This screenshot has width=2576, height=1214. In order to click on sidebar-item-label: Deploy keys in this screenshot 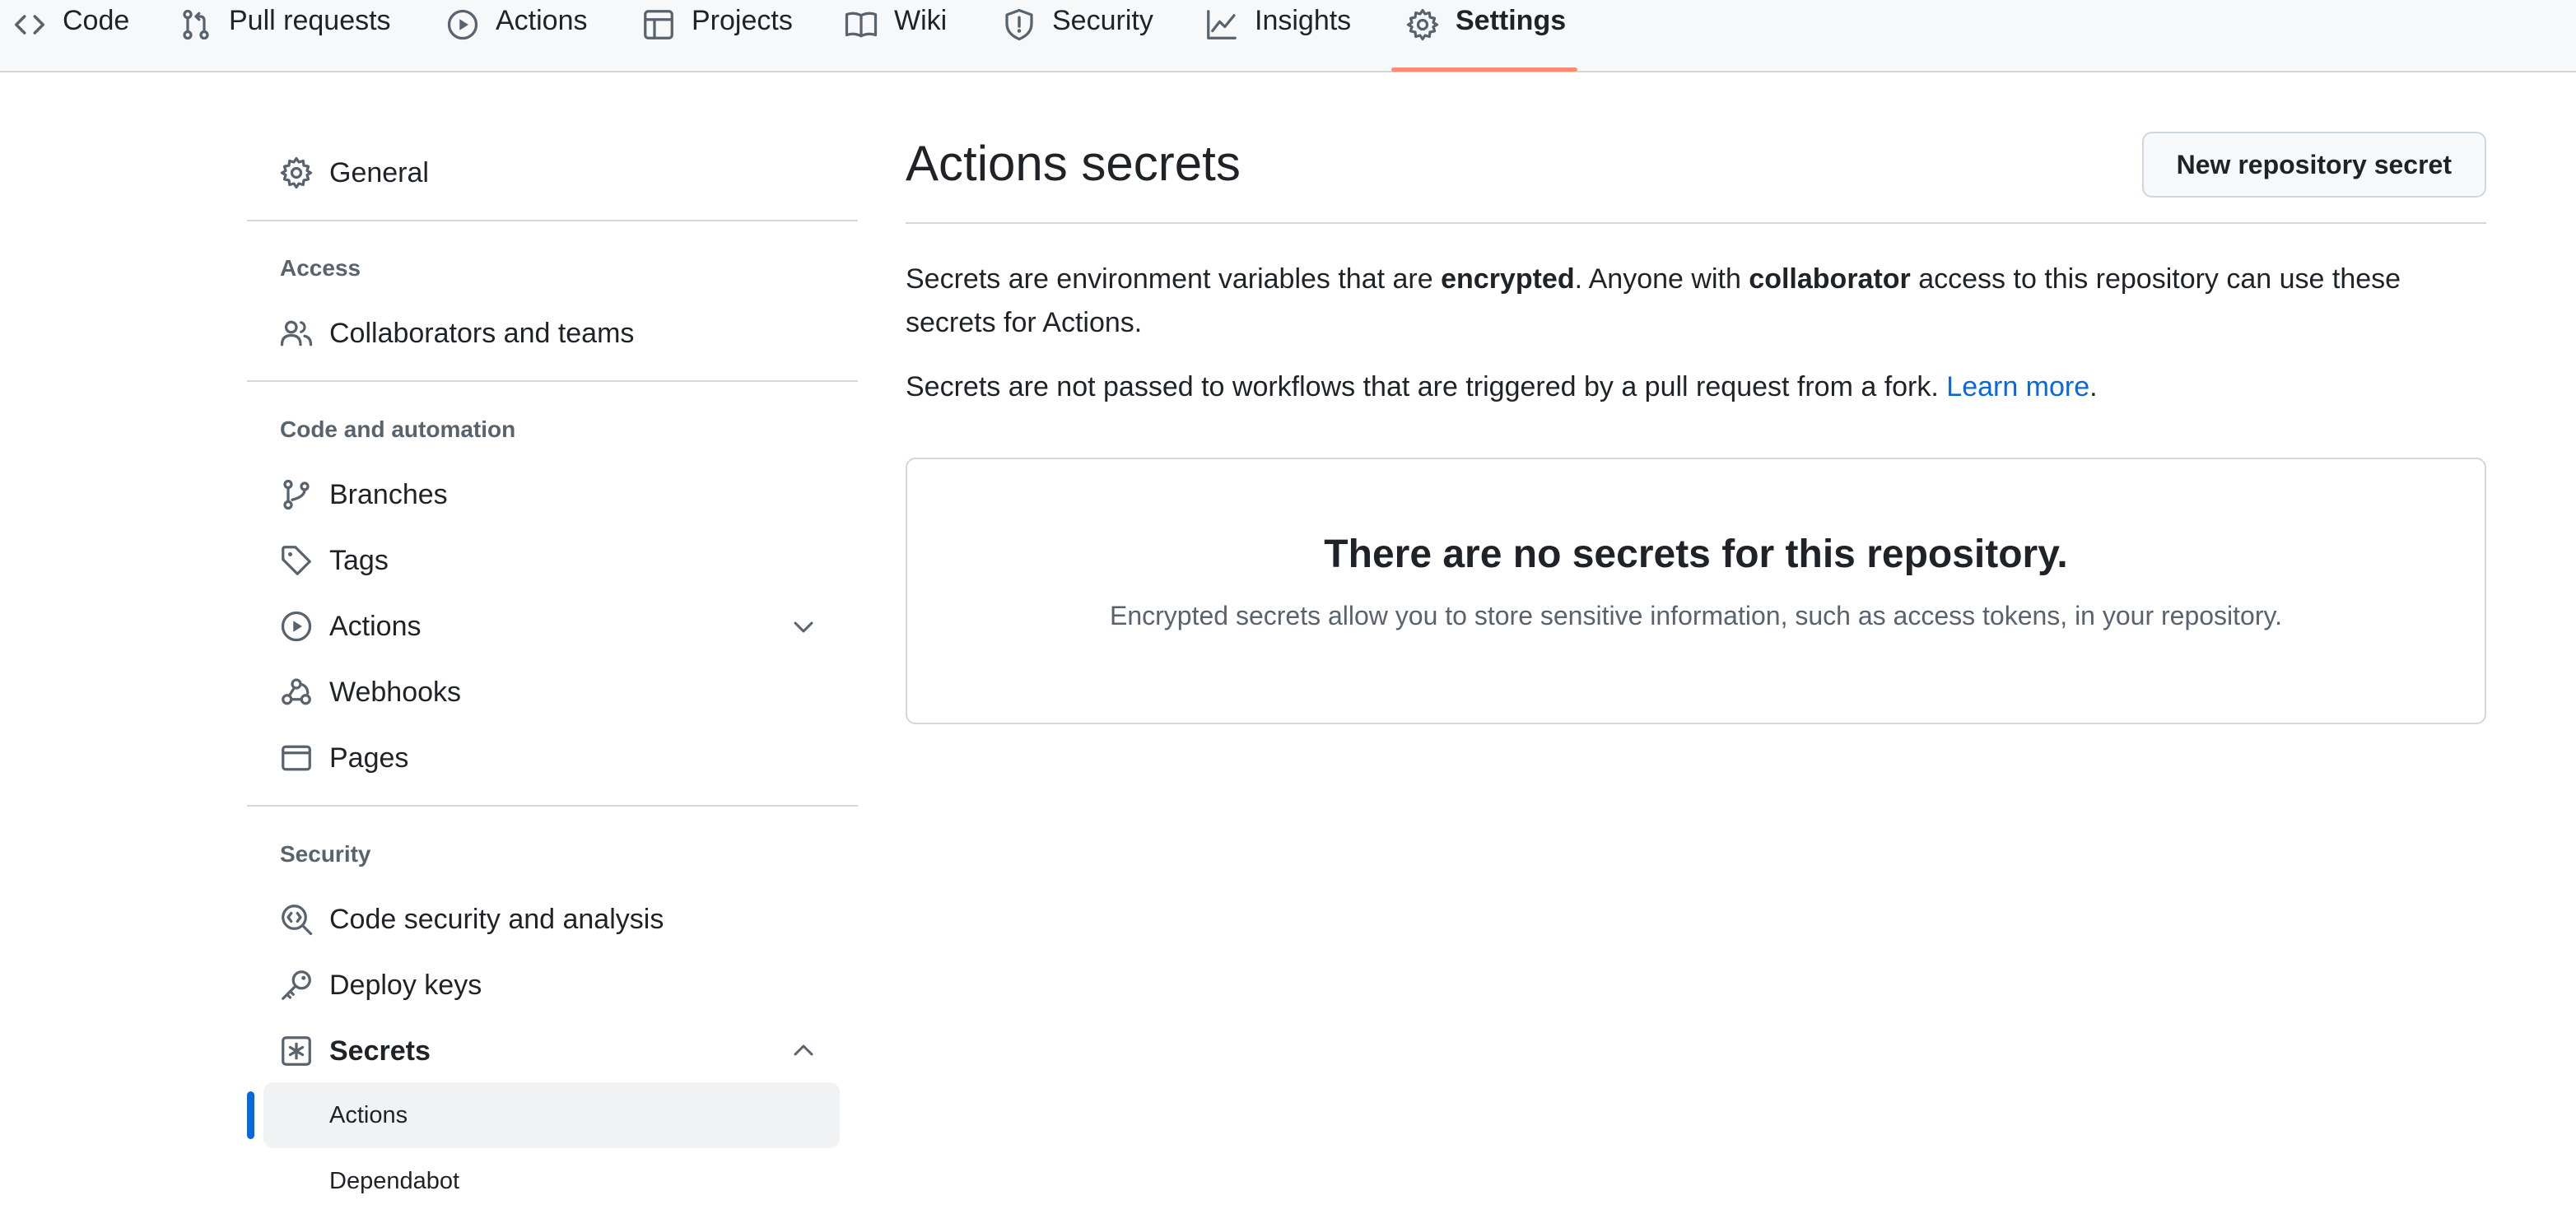, I will do `click(405, 985)`.